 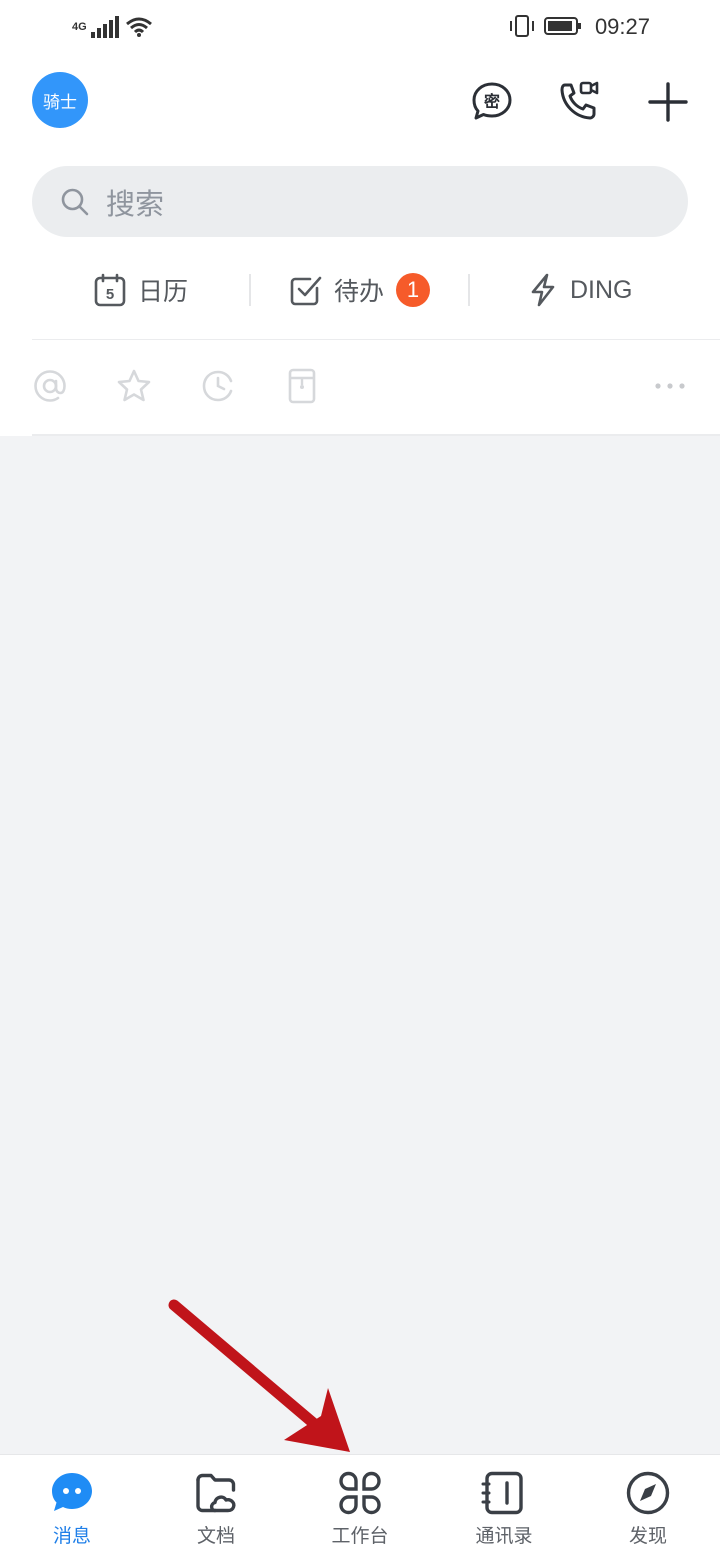 I want to click on tab-discover: 发现, so click(x=648, y=1507).